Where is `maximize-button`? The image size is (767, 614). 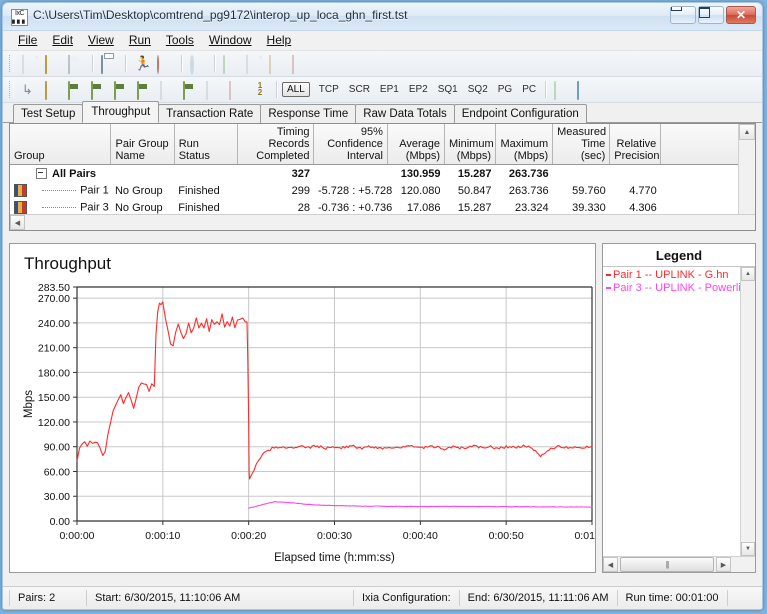
maximize-button is located at coordinates (711, 15).